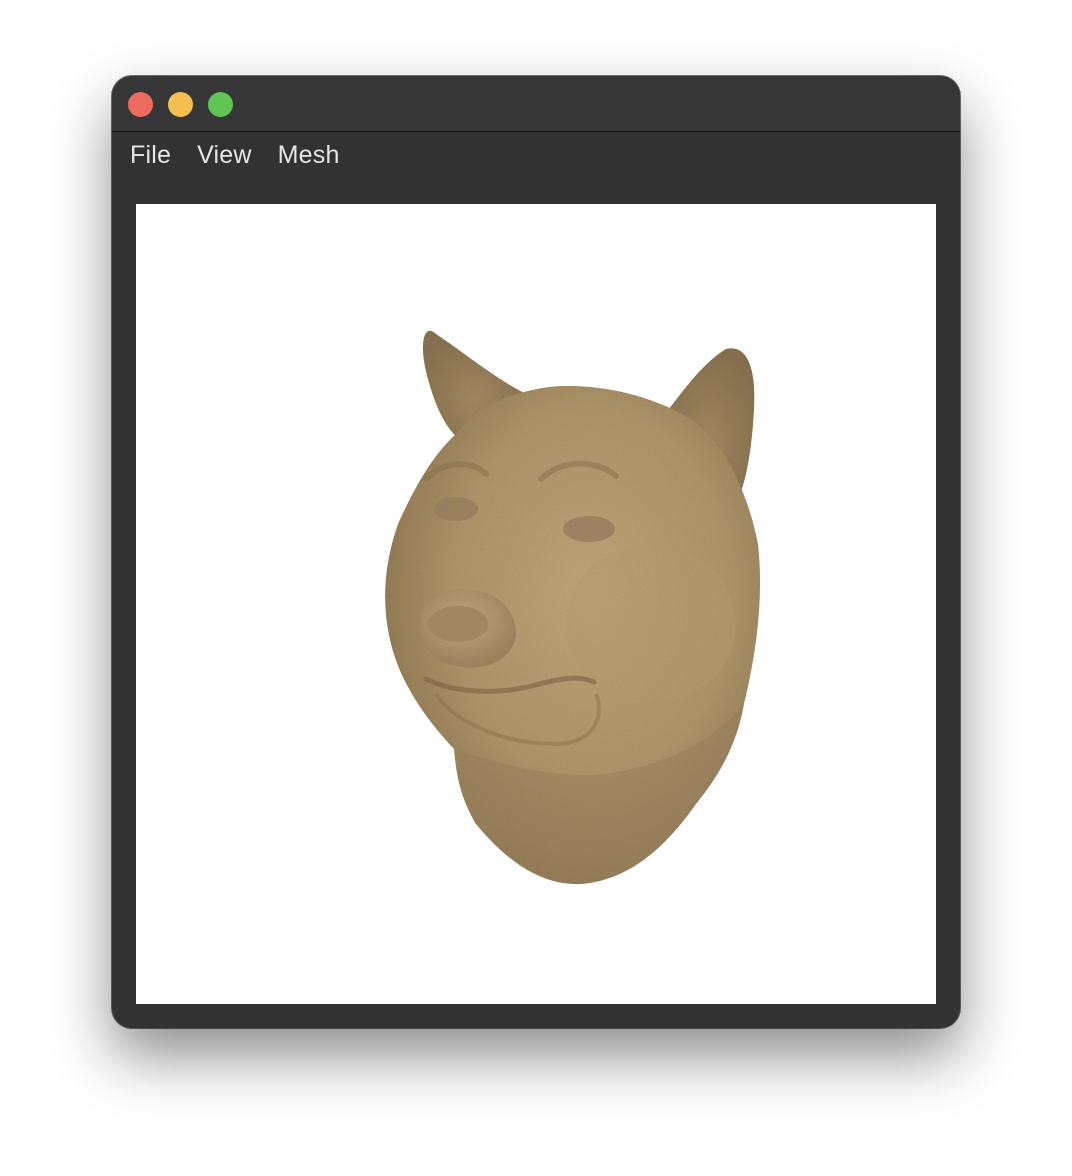  What do you see at coordinates (589, 529) in the screenshot?
I see `right-eye` at bounding box center [589, 529].